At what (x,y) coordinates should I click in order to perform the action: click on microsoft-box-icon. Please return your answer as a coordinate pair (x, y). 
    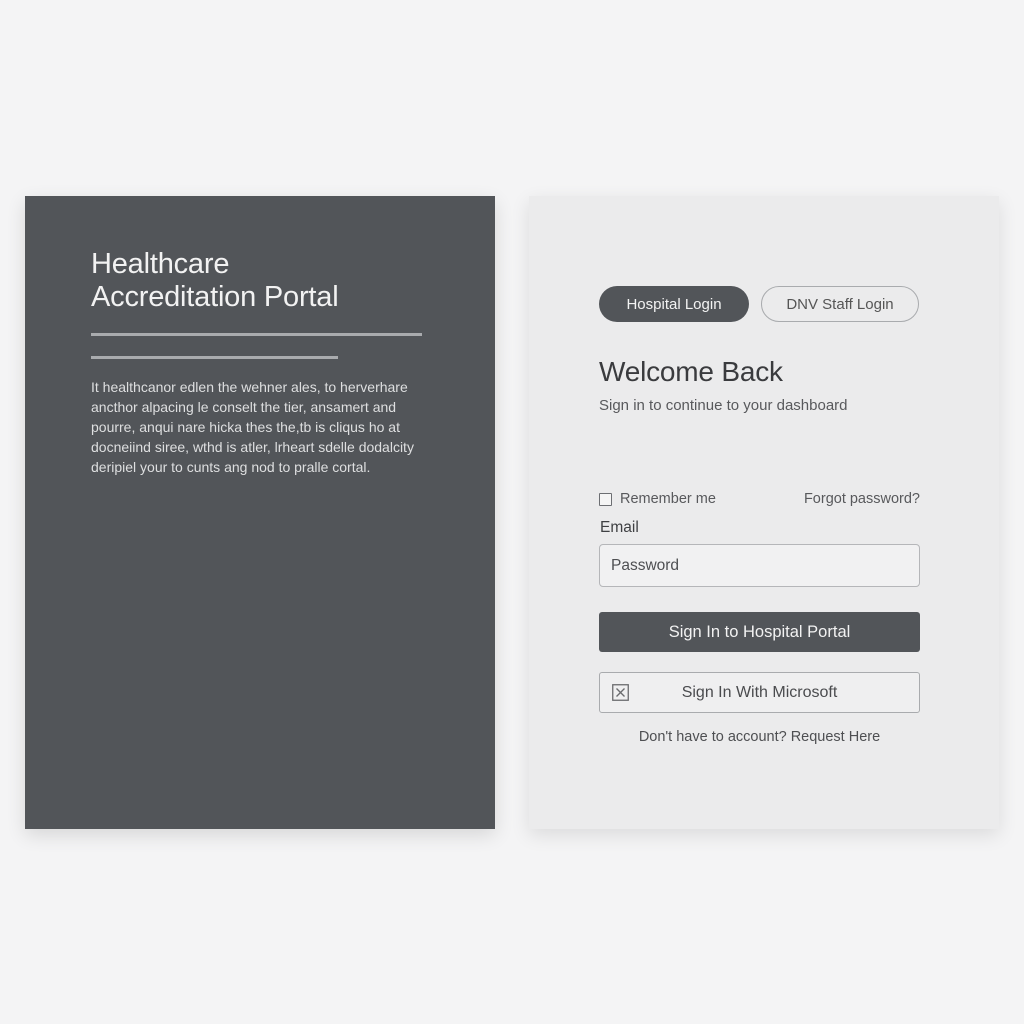
    Looking at the image, I should click on (620, 692).